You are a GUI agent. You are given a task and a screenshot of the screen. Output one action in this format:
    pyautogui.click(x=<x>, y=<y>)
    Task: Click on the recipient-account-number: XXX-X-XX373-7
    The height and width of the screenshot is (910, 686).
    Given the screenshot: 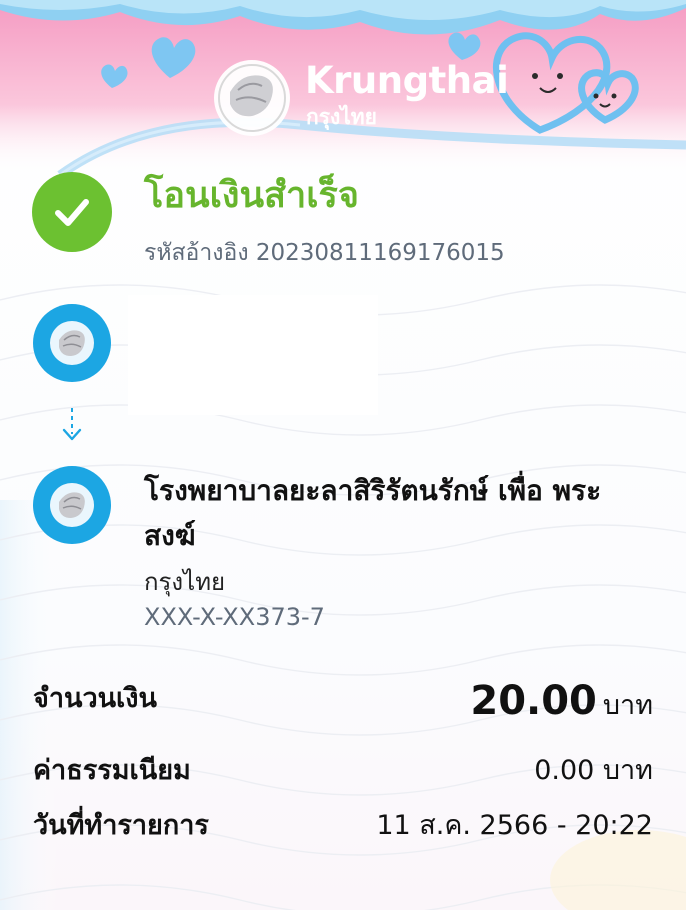 What is the action you would take?
    pyautogui.click(x=234, y=617)
    